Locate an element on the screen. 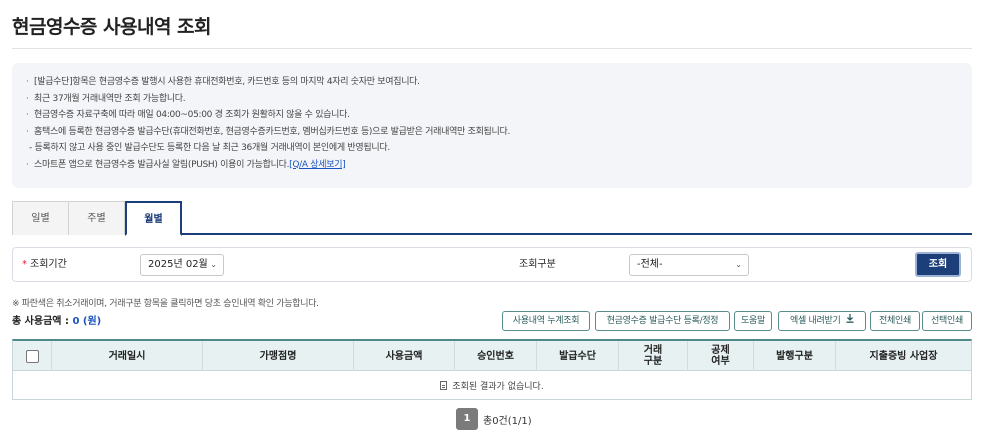 The width and height of the screenshot is (991, 437). notice-item: · 최근 37개월 거래내역만 조회 가능합니다. is located at coordinates (106, 98).